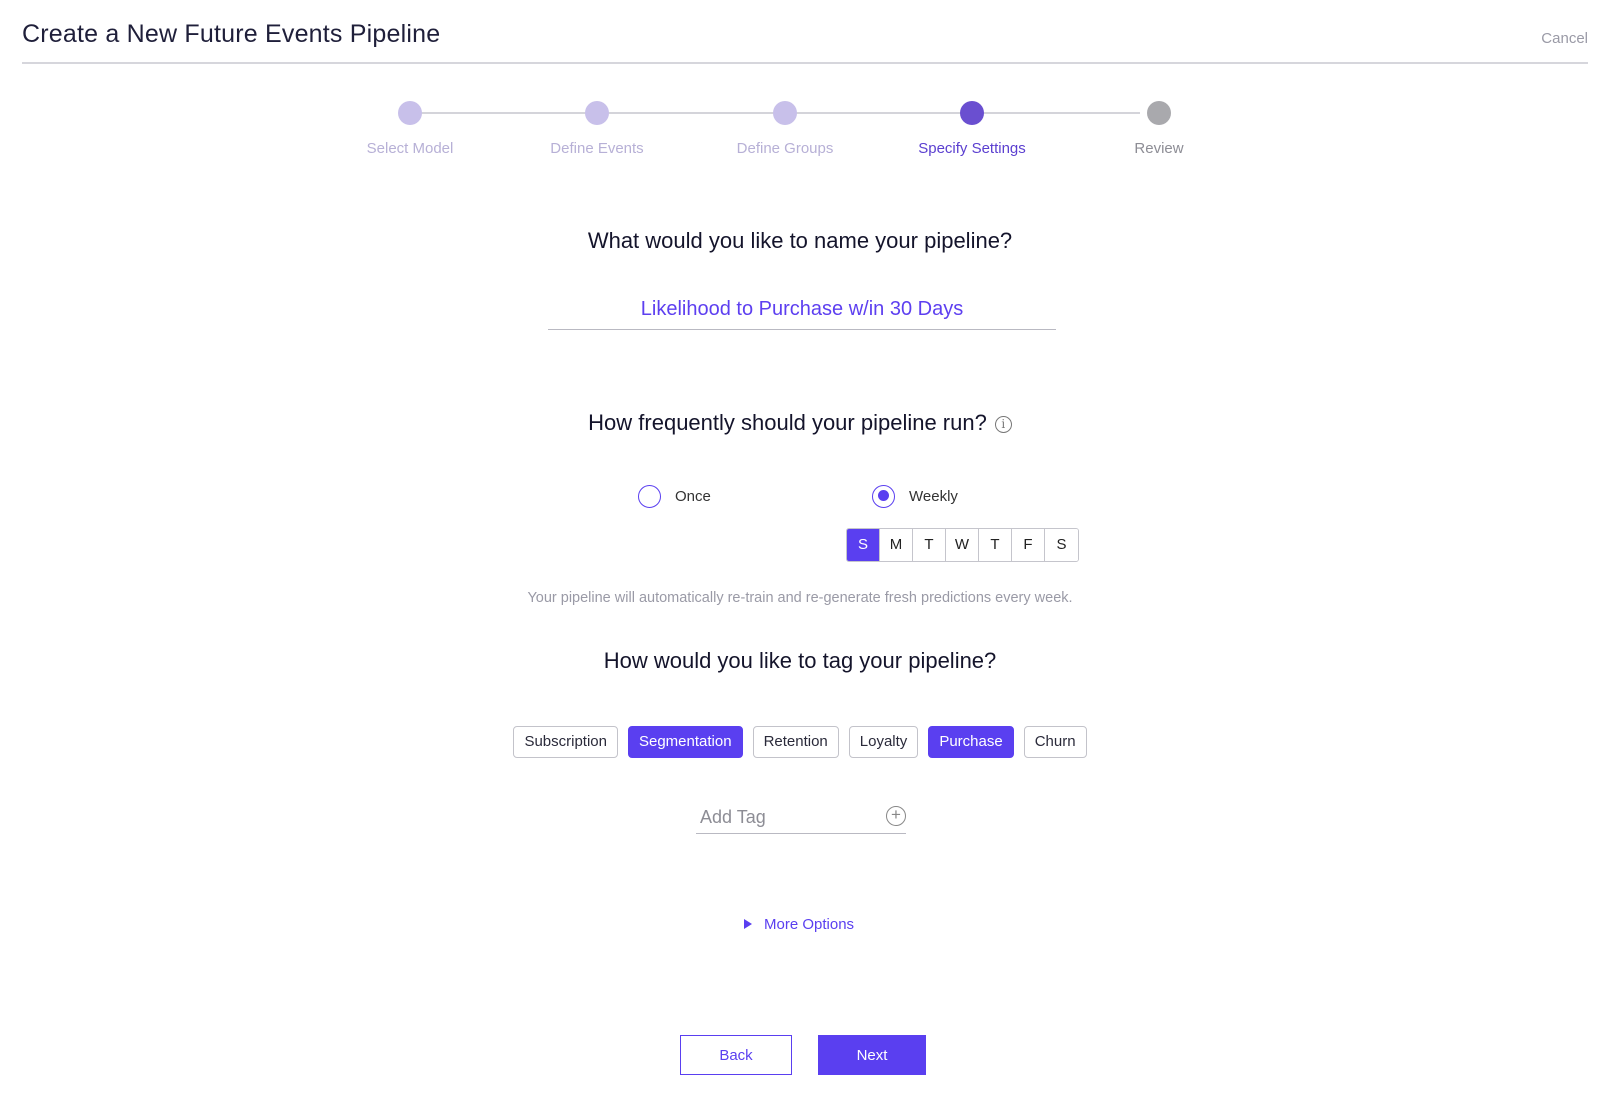 Image resolution: width=1600 pixels, height=1104 pixels. Describe the element at coordinates (410, 148) in the screenshot. I see `step-label: Select Model` at that location.